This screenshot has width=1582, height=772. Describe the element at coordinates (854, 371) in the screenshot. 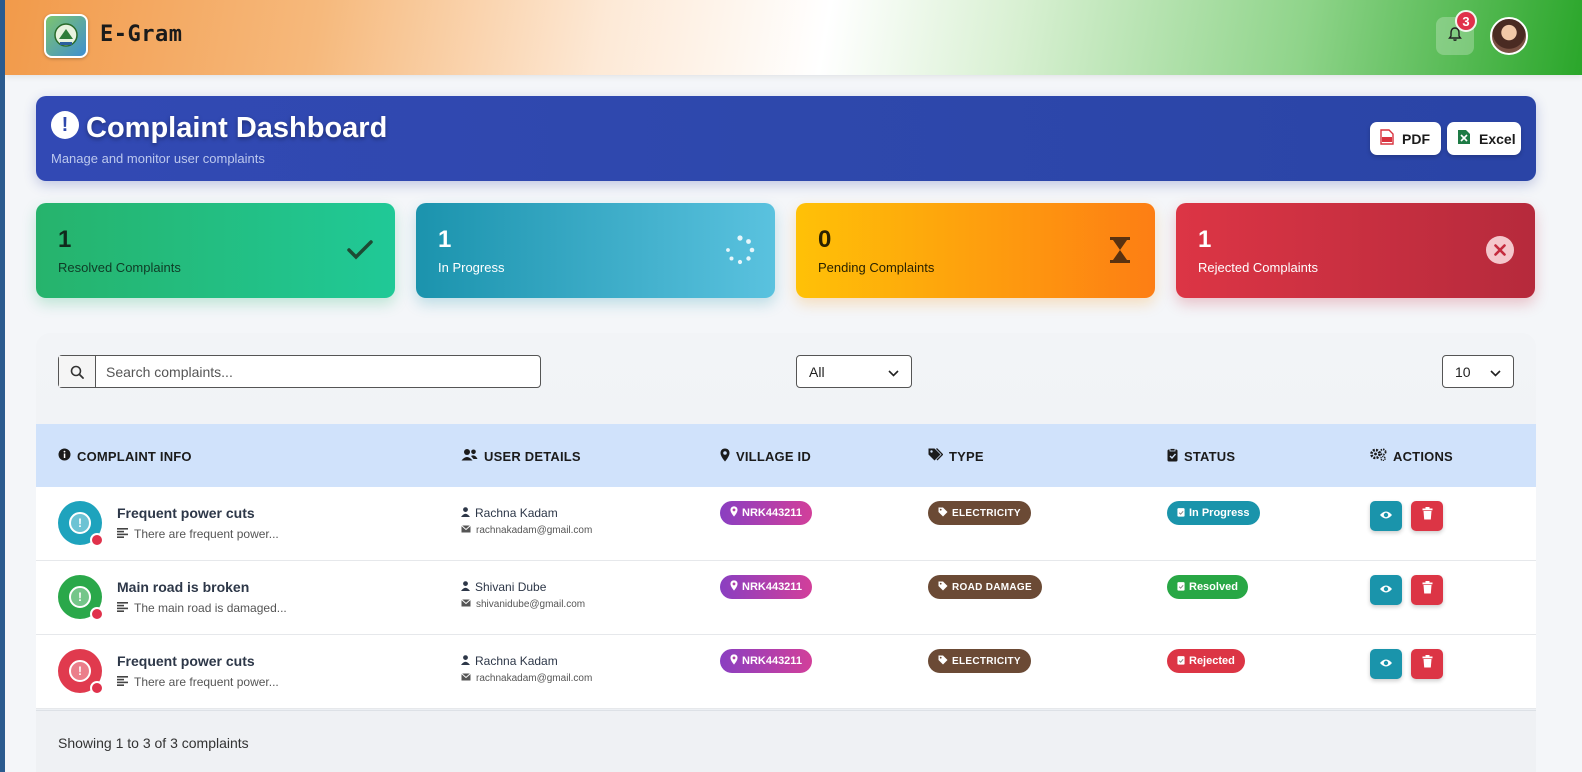

I see `status-filter-select: All` at that location.